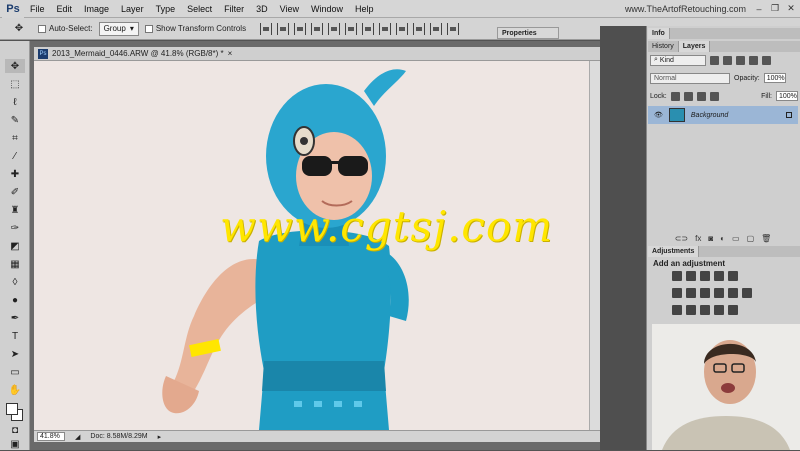  I want to click on selective-color-icon, so click(733, 310).